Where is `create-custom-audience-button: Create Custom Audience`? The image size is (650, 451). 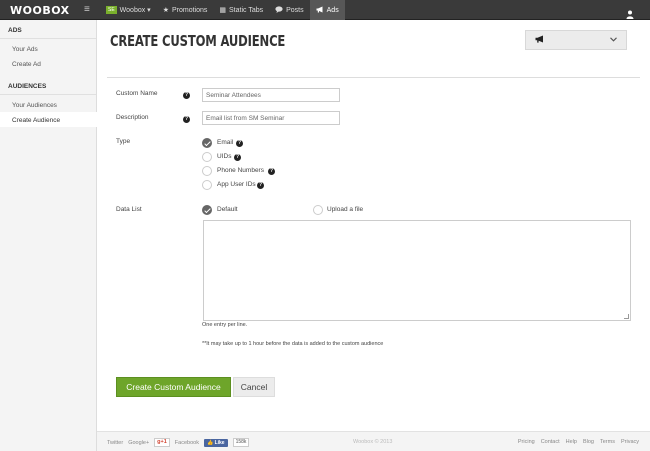
create-custom-audience-button: Create Custom Audience is located at coordinates (173, 387).